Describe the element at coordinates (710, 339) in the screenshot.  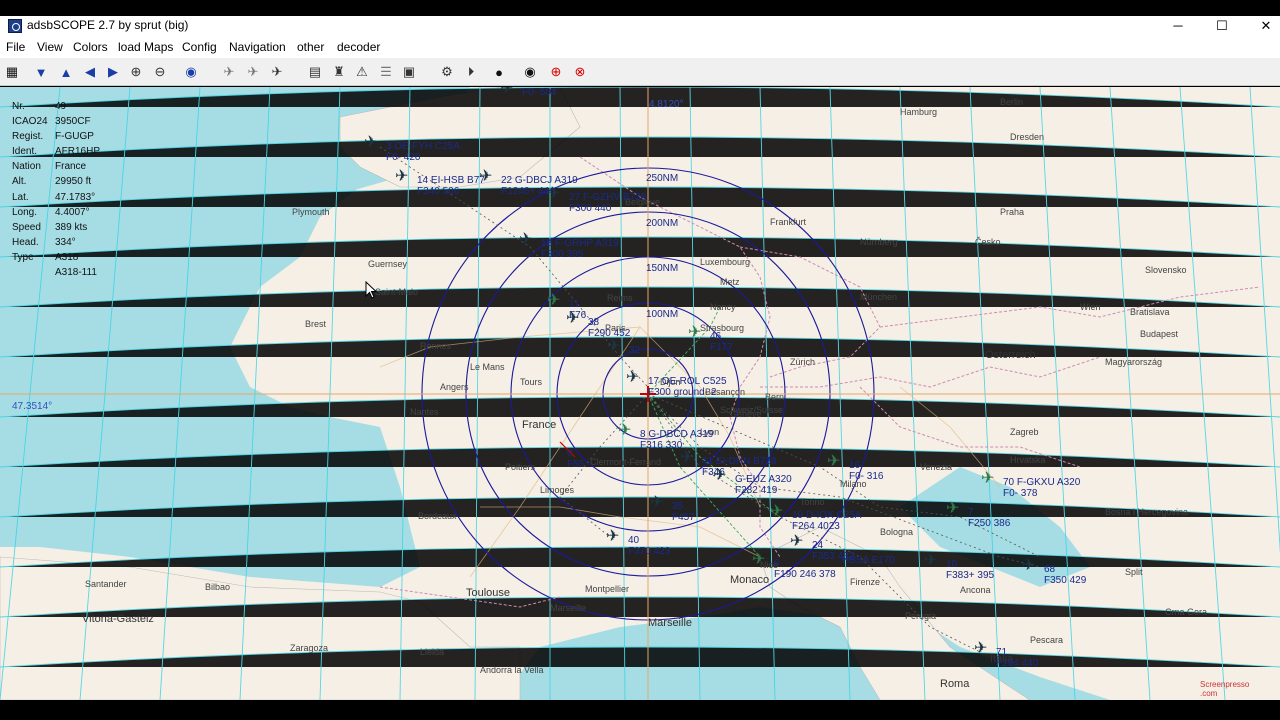
I see `aircraft-marker: ✈ 46 F177` at that location.